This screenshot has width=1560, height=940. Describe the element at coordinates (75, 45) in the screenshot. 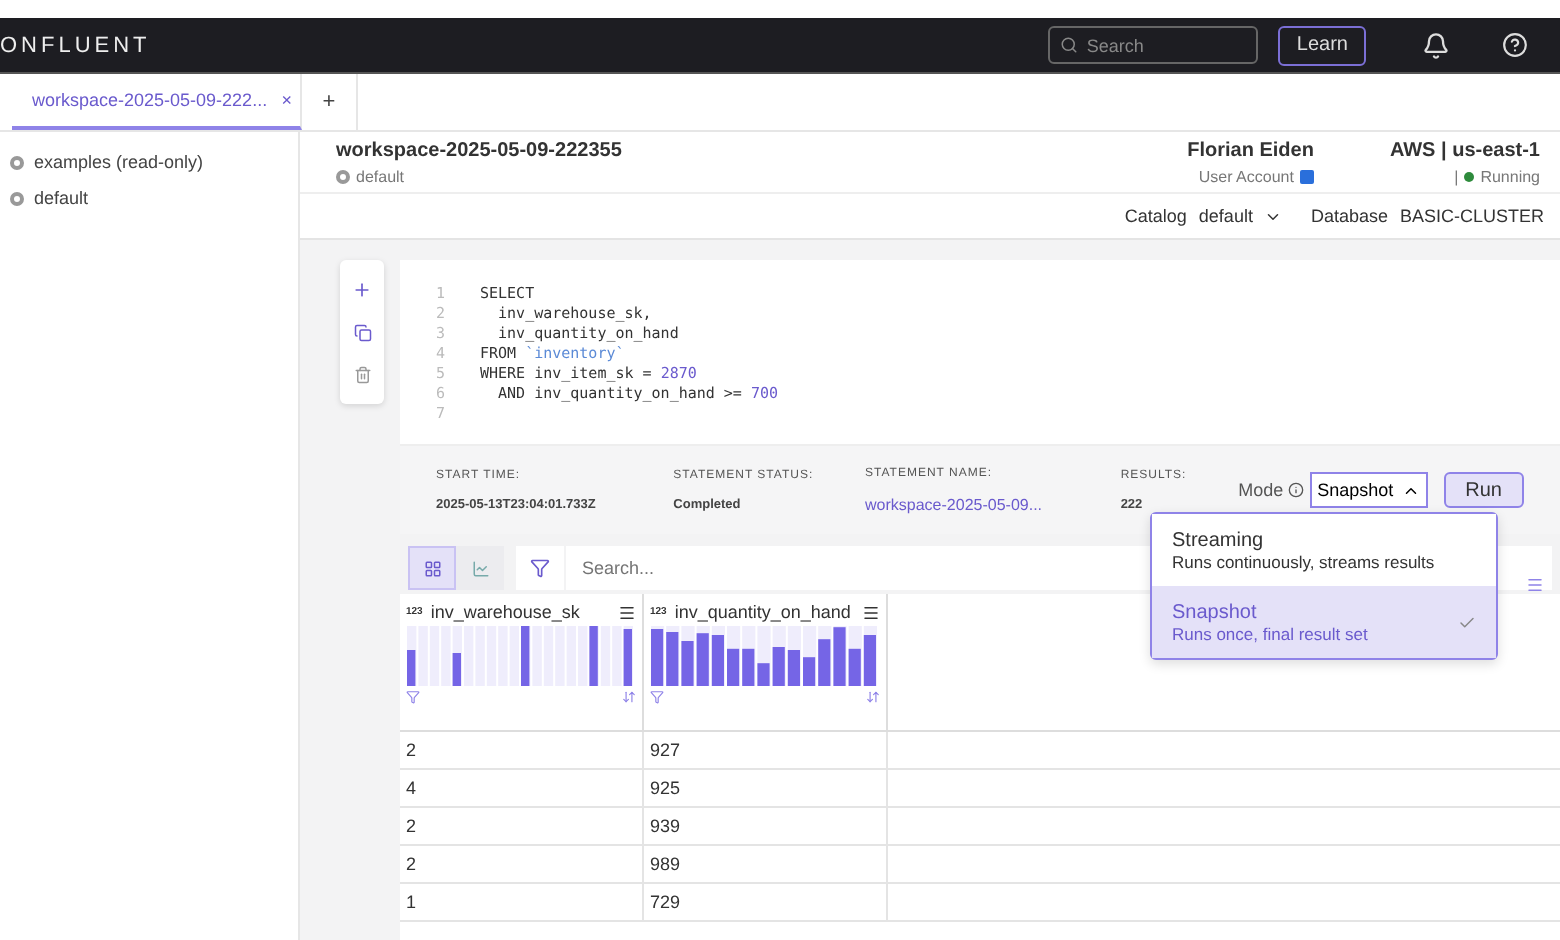

I see `logo: ONFLUENT` at that location.